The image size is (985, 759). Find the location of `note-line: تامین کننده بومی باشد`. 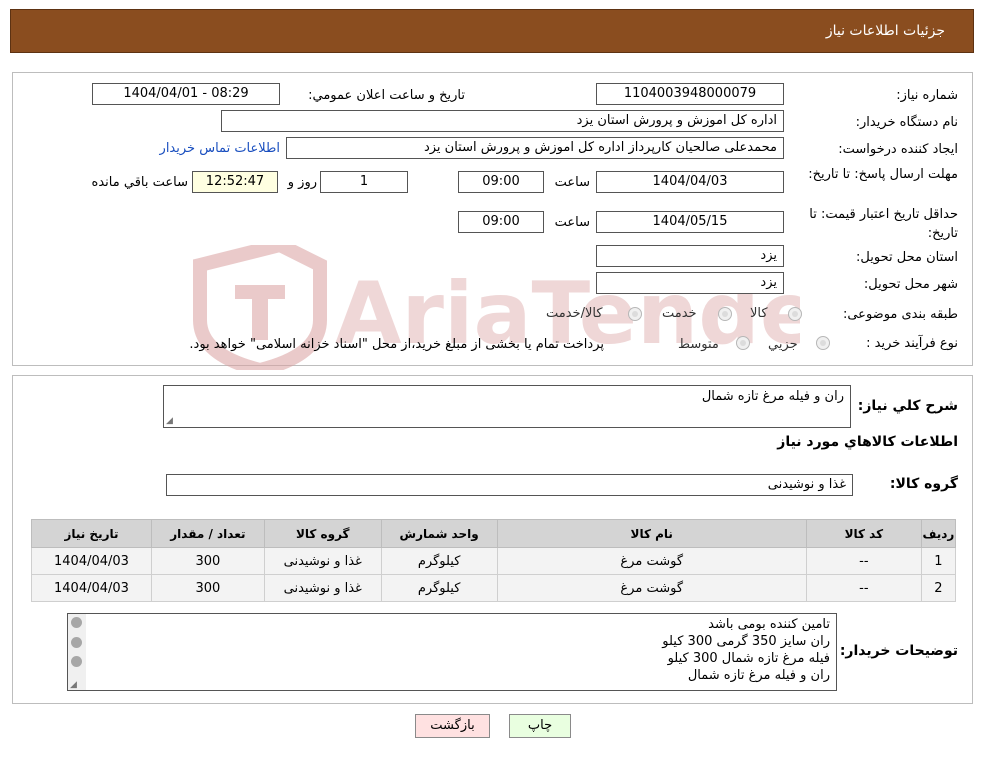

note-line: تامین کننده بومی باشد is located at coordinates (769, 624).